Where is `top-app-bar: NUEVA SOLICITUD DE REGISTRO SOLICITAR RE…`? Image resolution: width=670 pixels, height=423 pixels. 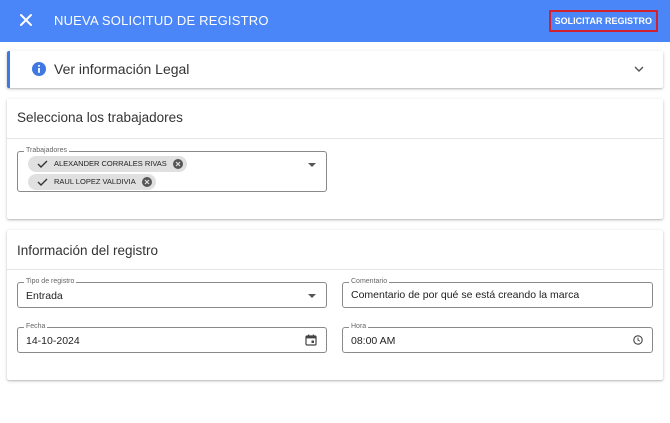 top-app-bar: NUEVA SOLICITUD DE REGISTRO SOLICITAR RE… is located at coordinates (335, 21).